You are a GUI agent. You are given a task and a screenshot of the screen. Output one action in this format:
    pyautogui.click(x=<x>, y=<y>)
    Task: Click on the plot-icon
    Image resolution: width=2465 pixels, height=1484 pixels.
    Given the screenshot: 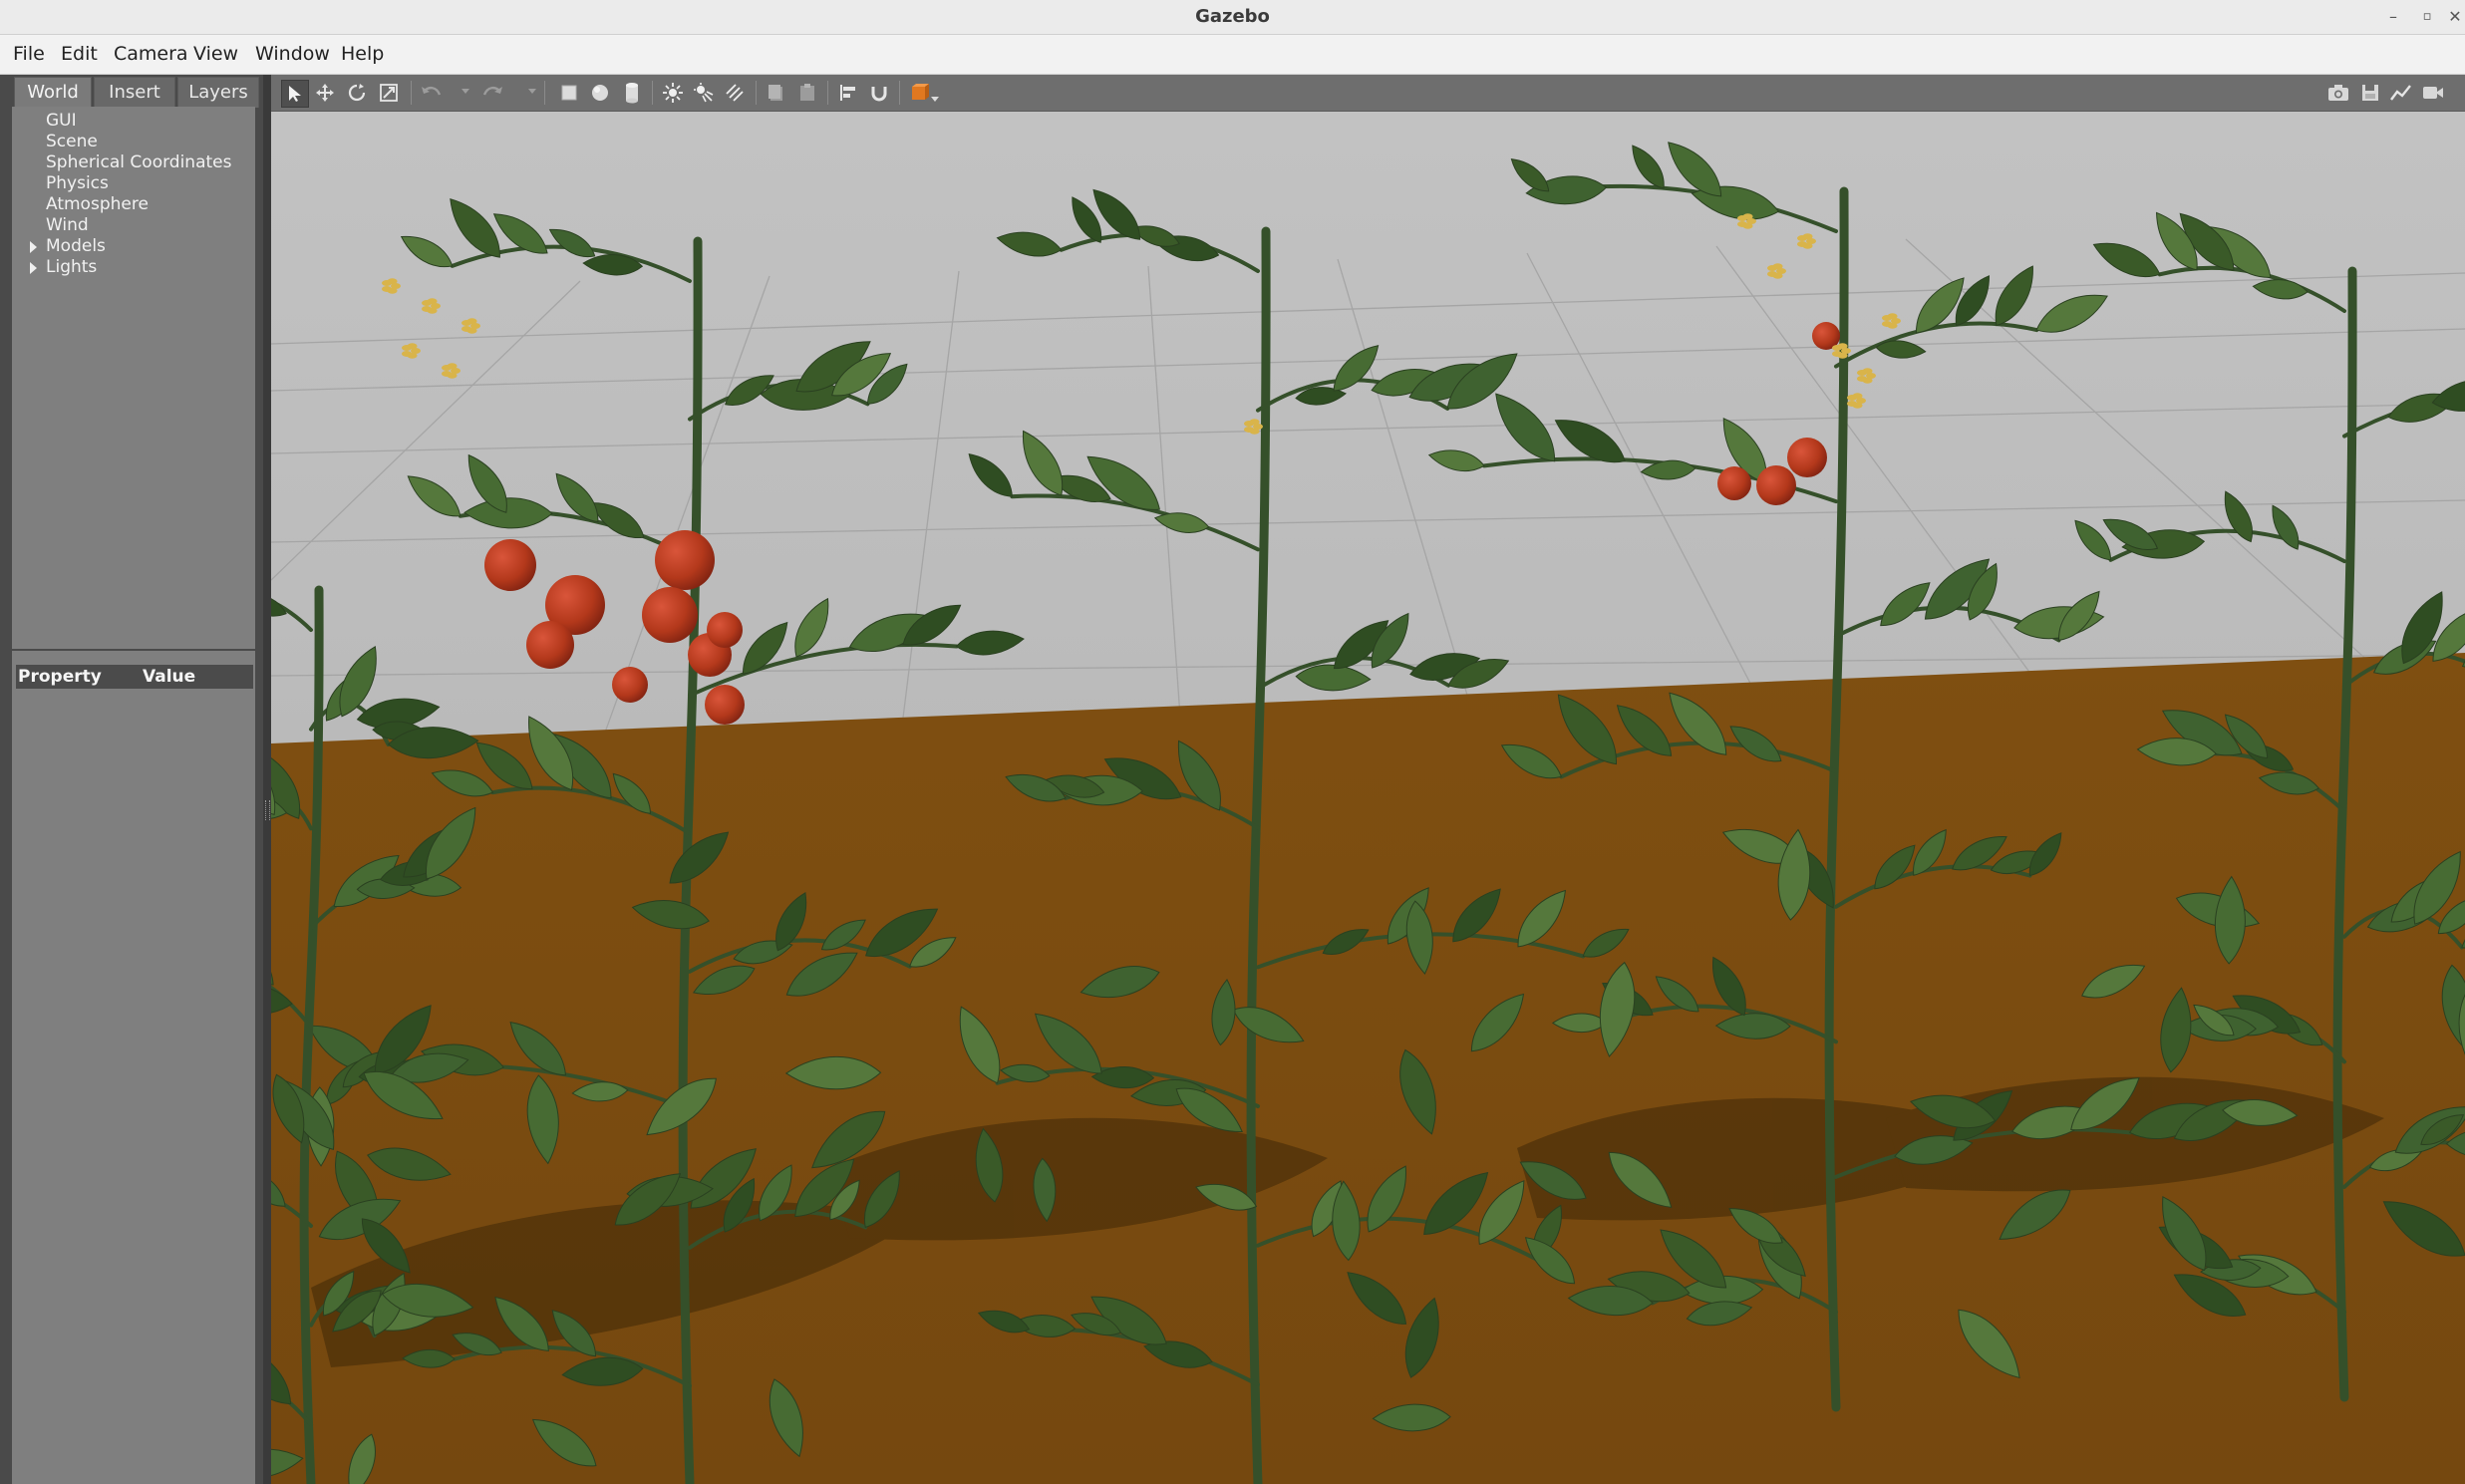 What is the action you would take?
    pyautogui.click(x=2401, y=93)
    